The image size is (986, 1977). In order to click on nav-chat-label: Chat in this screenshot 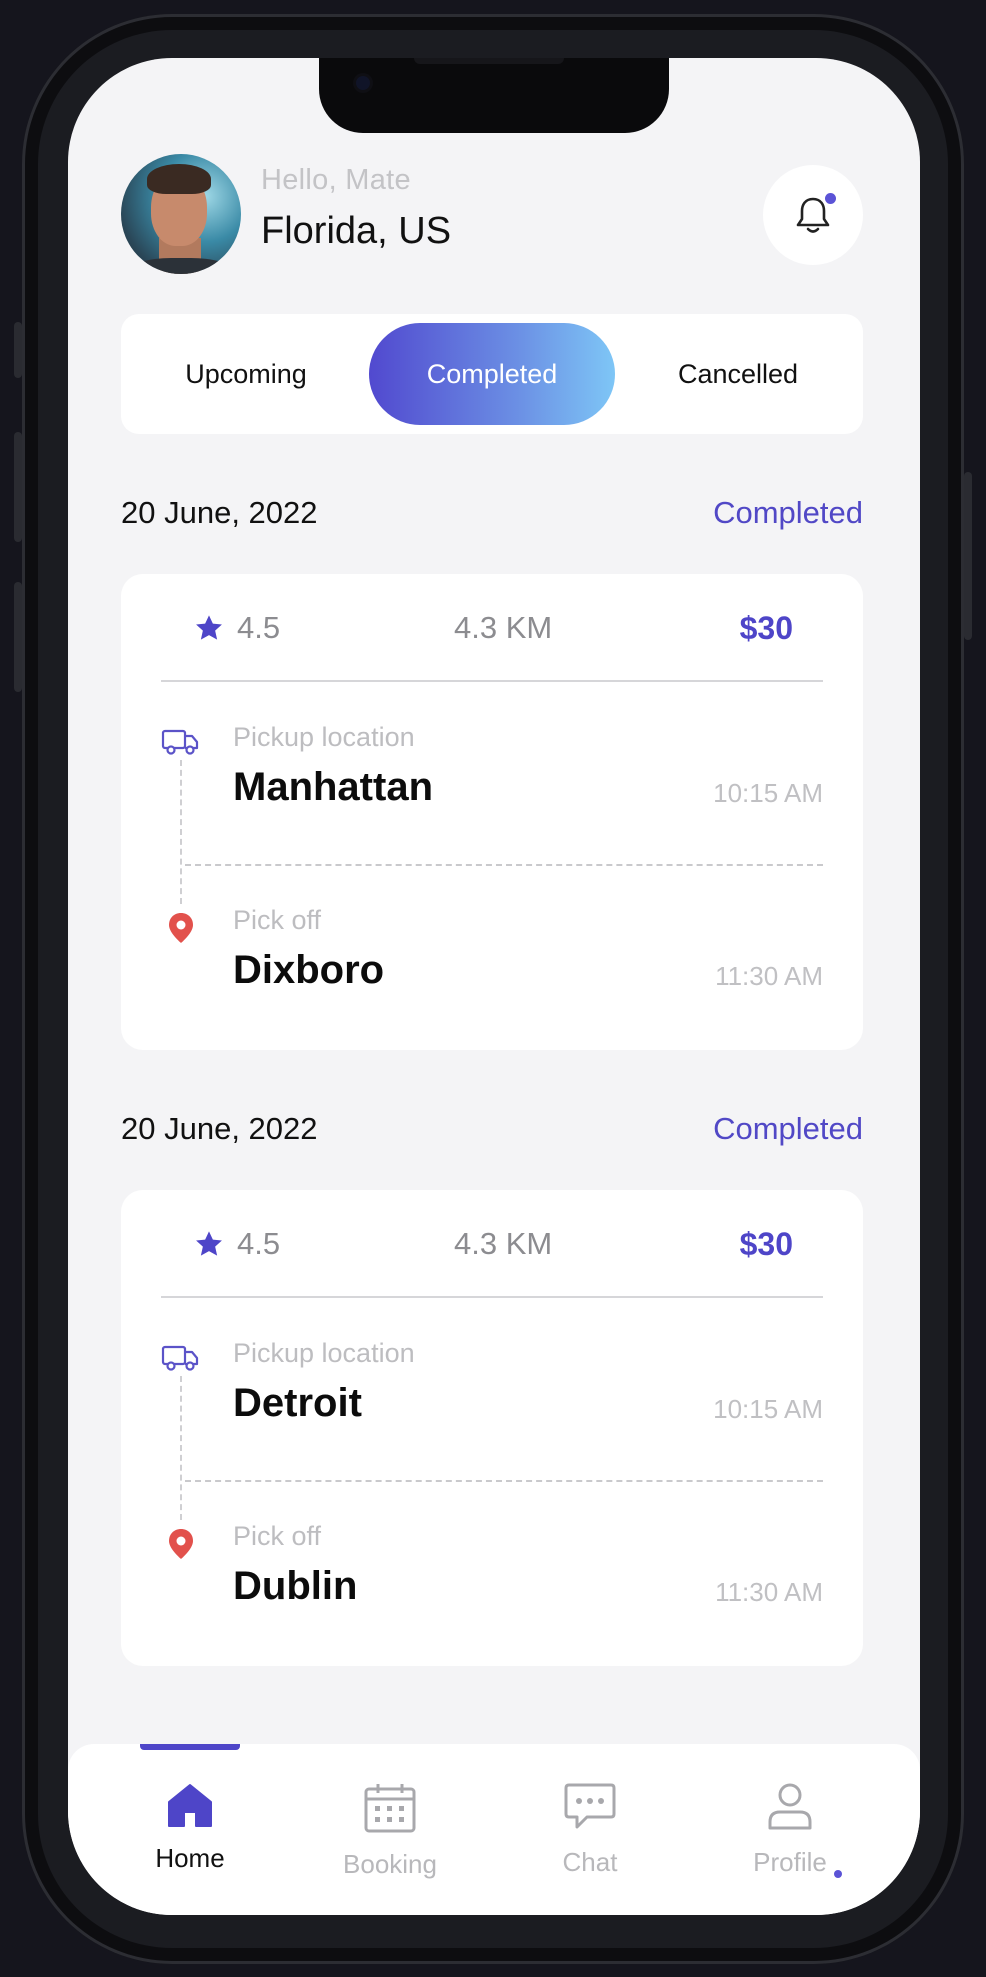, I will do `click(590, 1862)`.